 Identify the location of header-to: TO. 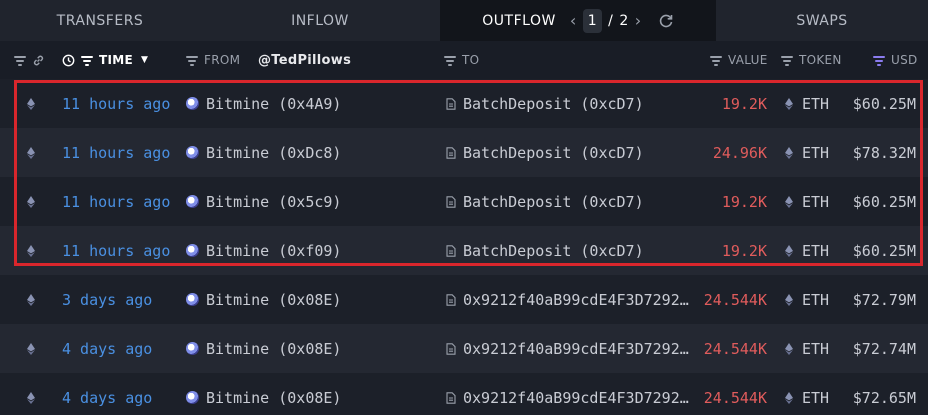
(461, 60).